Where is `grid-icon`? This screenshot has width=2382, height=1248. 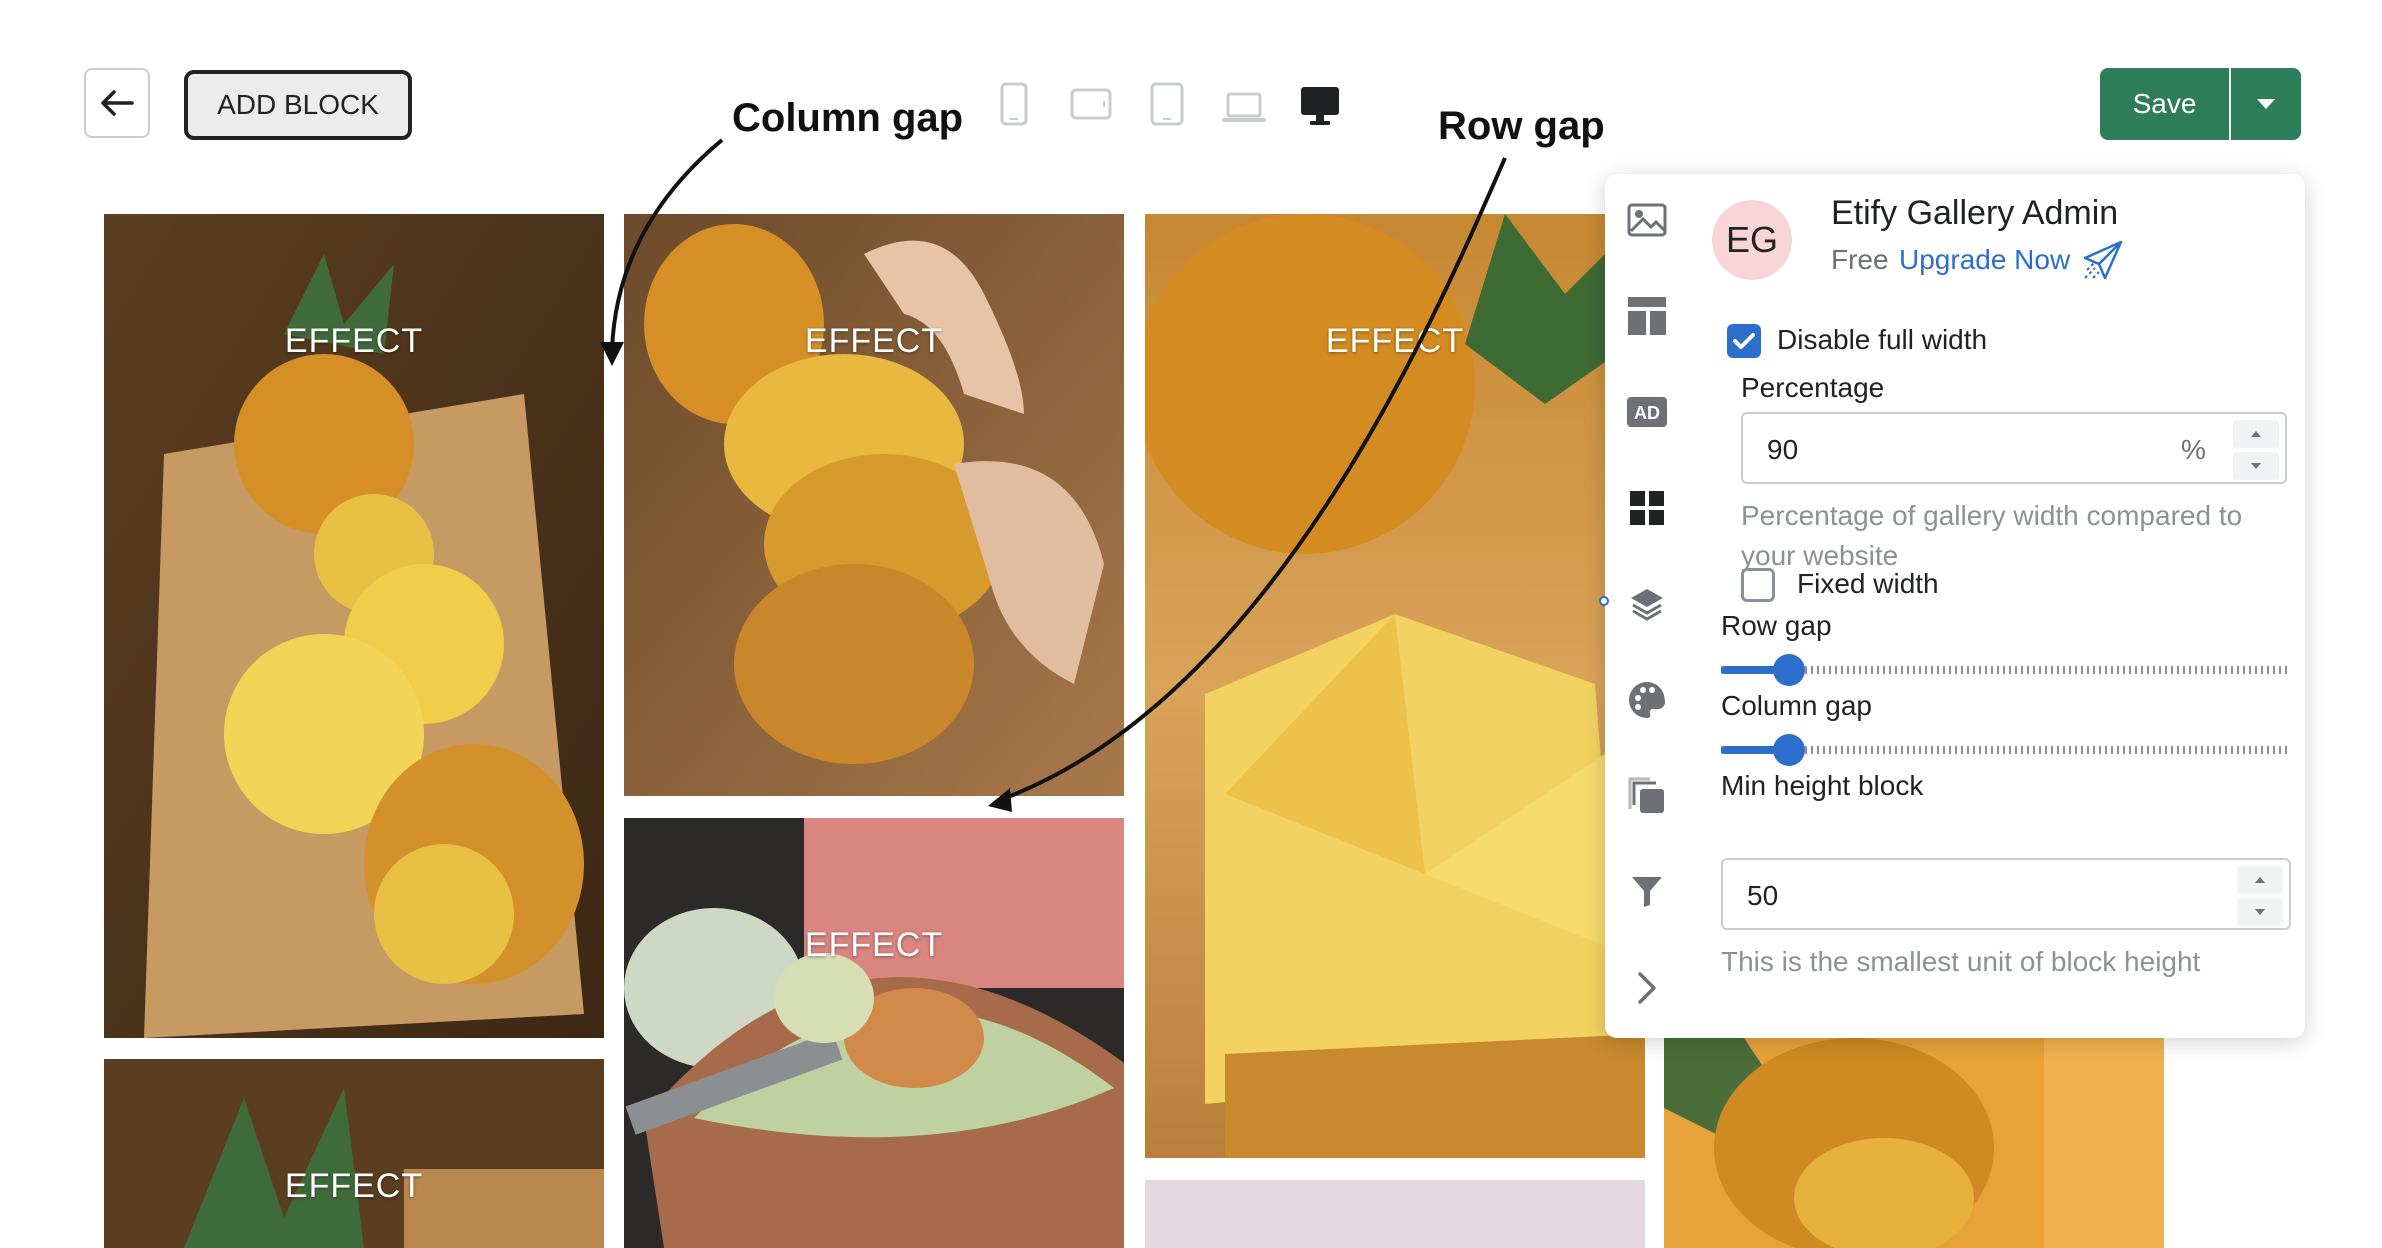 grid-icon is located at coordinates (1647, 508).